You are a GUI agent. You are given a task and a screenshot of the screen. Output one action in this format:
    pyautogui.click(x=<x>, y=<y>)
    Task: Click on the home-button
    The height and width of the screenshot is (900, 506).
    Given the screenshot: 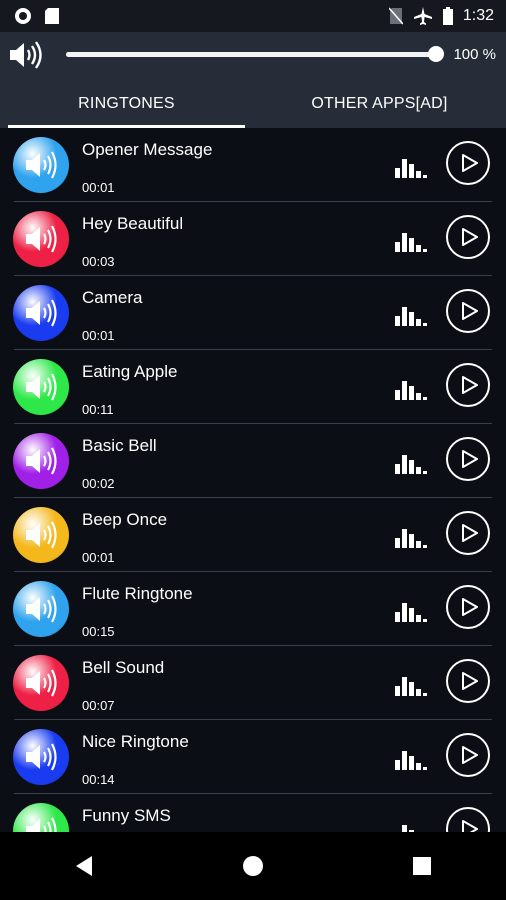 What is the action you would take?
    pyautogui.click(x=253, y=866)
    